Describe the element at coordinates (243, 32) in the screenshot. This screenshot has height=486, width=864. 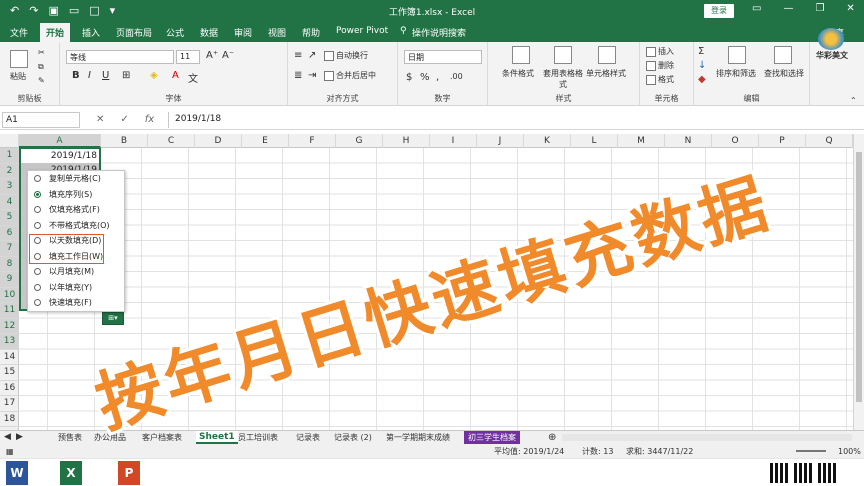
I see `tab-review: 审阅` at that location.